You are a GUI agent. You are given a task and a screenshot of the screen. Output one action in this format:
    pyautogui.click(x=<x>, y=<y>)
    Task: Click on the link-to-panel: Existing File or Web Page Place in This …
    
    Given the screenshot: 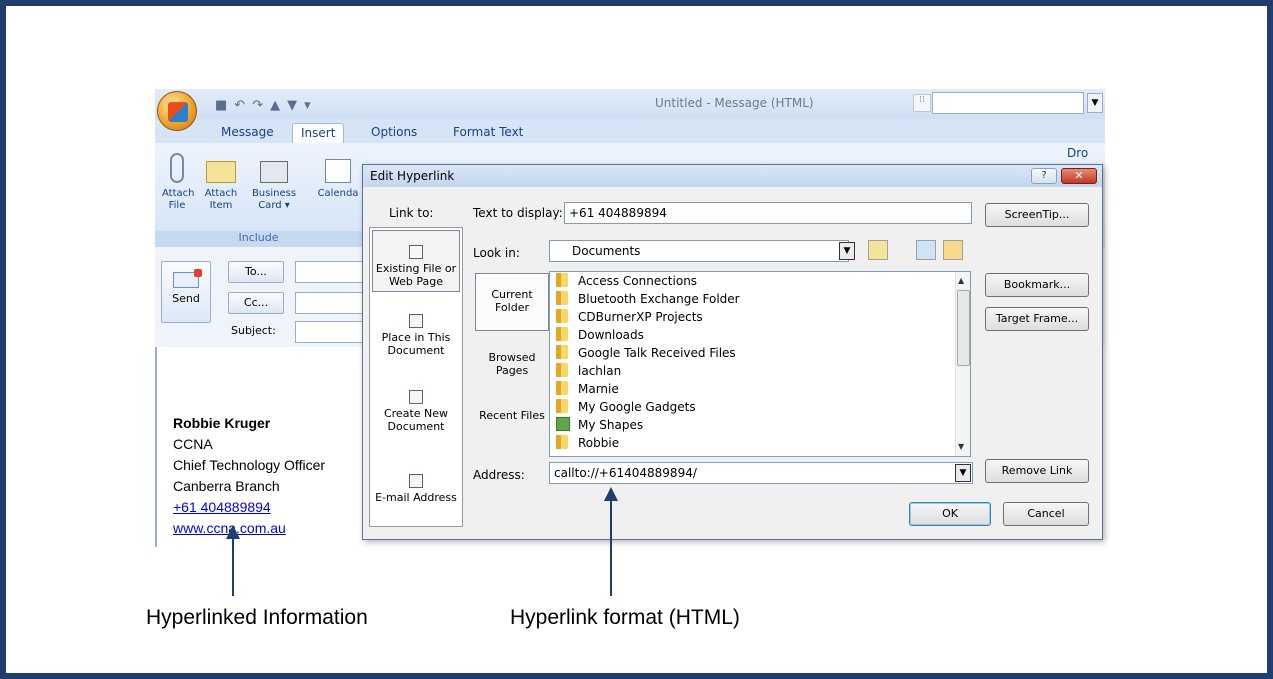 What is the action you would take?
    pyautogui.click(x=416, y=377)
    